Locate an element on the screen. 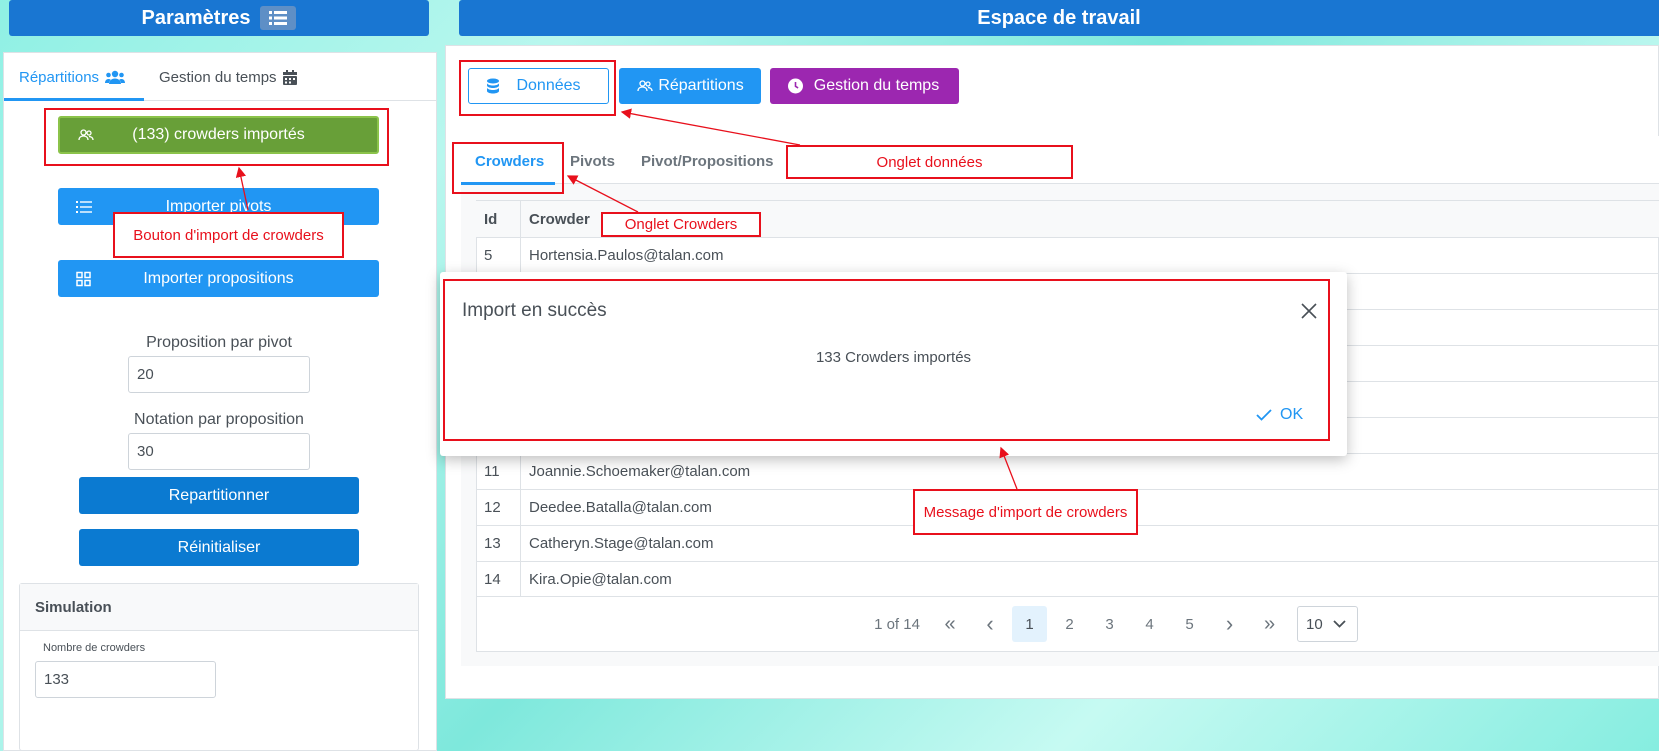 Image resolution: width=1659 pixels, height=751 pixels. annotation-bouton-import: Bouton d'import de crowders is located at coordinates (228, 235).